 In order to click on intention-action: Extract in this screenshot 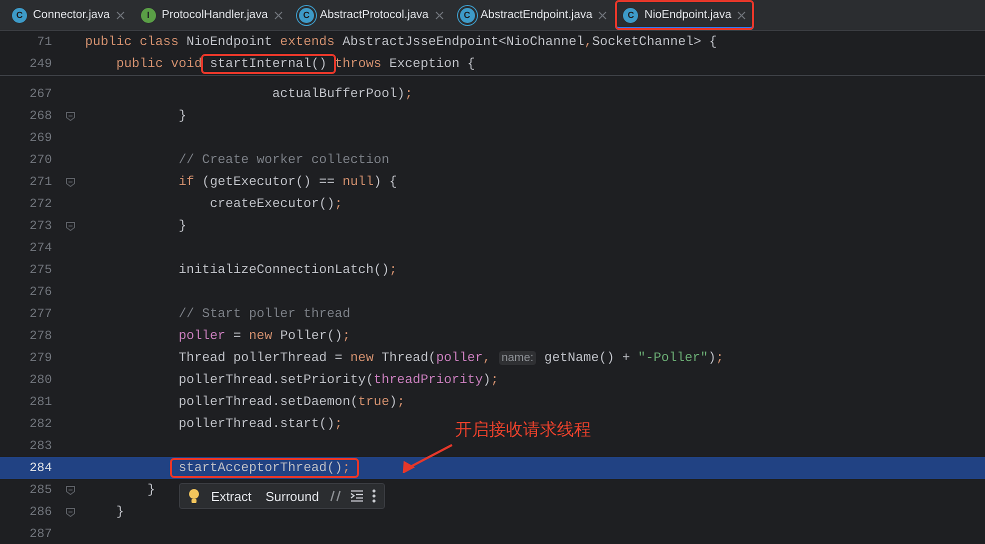, I will do `click(231, 496)`.